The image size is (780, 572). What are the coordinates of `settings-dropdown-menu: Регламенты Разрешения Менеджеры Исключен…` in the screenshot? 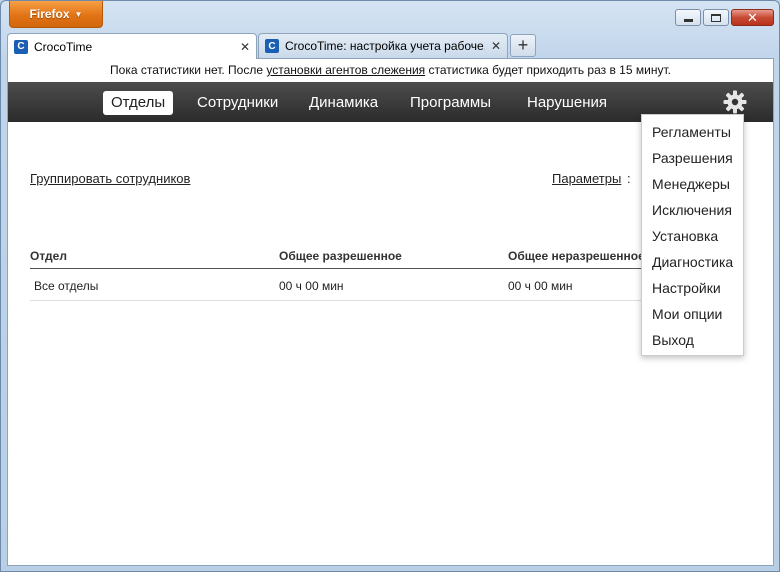 It's located at (692, 235).